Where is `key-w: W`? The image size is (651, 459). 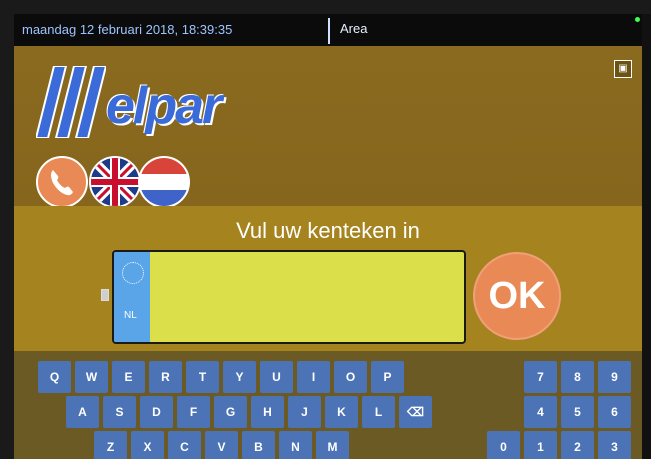
key-w: W is located at coordinates (91, 377).